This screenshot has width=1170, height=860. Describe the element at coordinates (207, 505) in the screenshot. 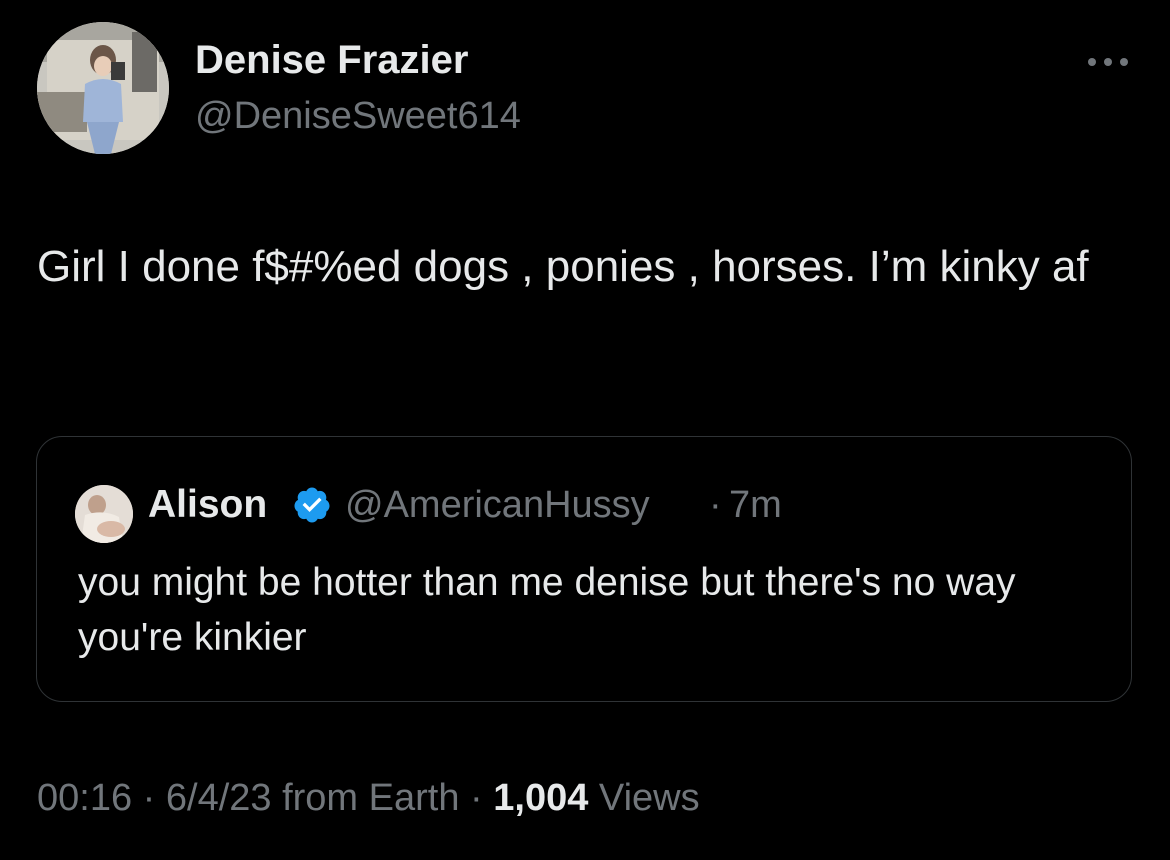

I see `quoted-author-display-name: Alison` at that location.